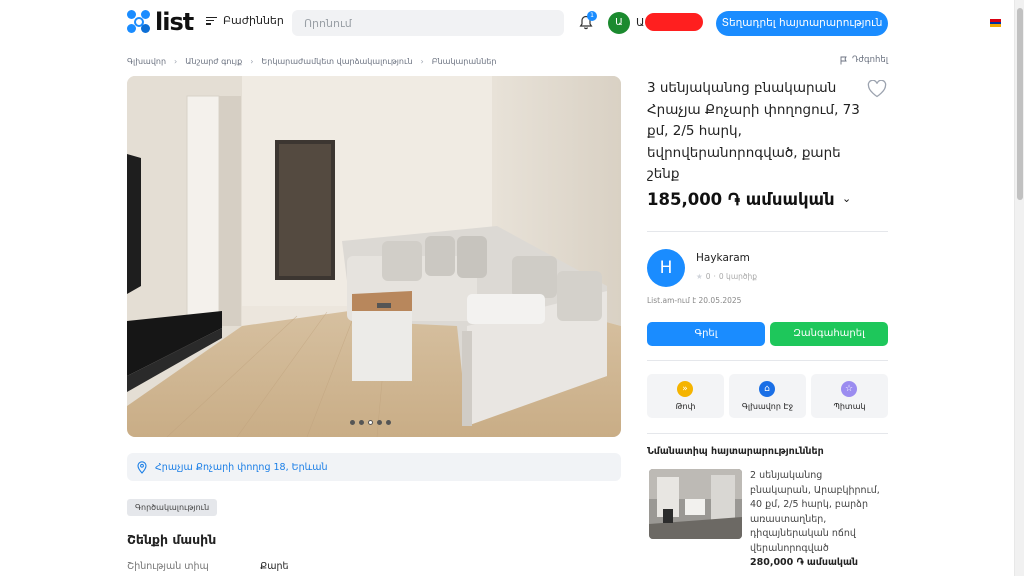 The height and width of the screenshot is (576, 1024). I want to click on heart-icon, so click(877, 89).